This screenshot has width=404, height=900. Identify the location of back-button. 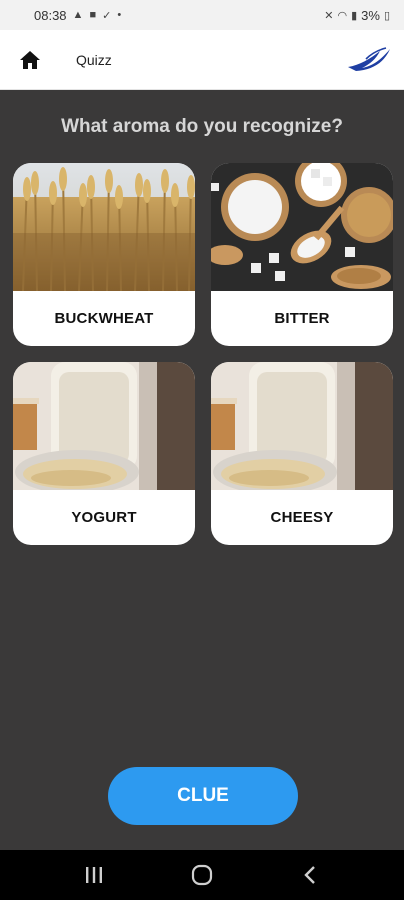
(310, 875).